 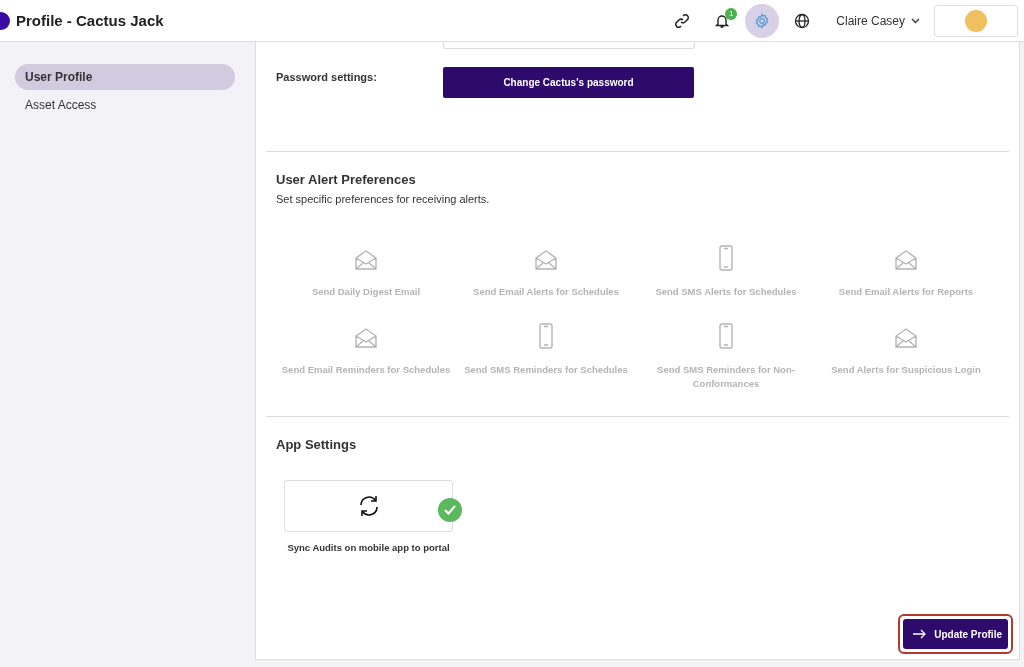 What do you see at coordinates (731, 13) in the screenshot?
I see `notification-badge: 1` at bounding box center [731, 13].